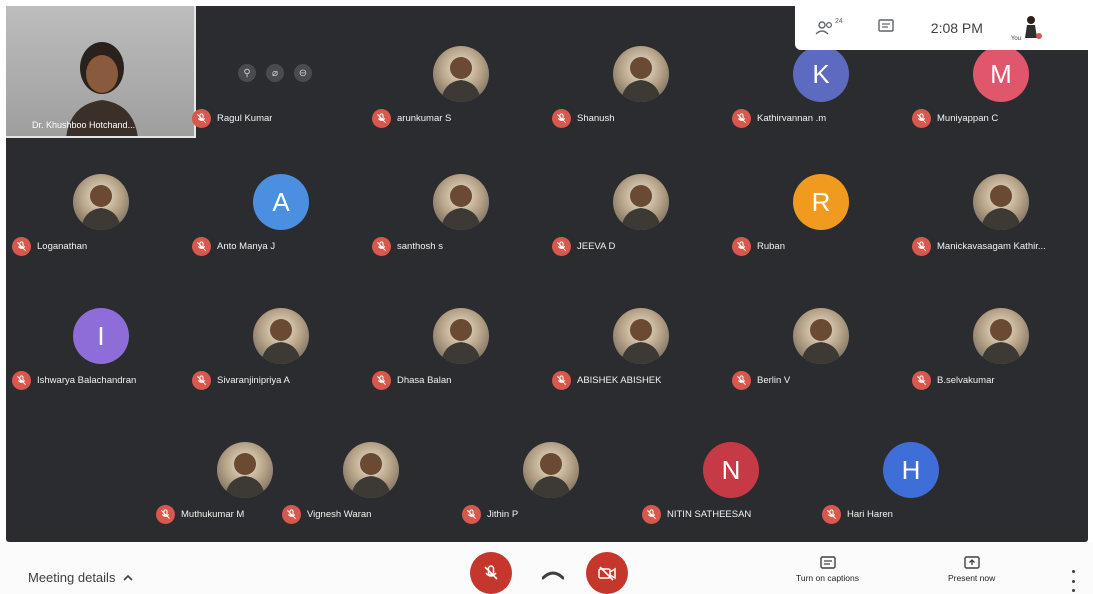  What do you see at coordinates (461, 235) in the screenshot?
I see `participant-tile: santhosh s` at bounding box center [461, 235].